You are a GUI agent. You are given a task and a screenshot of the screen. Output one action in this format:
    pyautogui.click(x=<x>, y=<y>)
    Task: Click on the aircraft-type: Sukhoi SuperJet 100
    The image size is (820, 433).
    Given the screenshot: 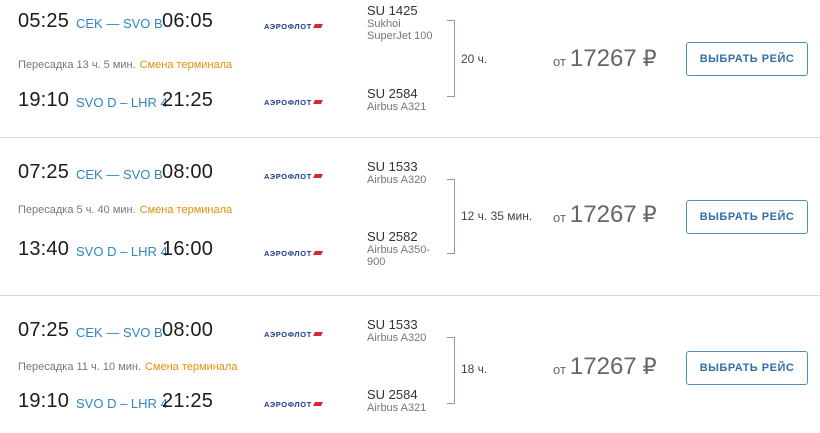 What is the action you would take?
    pyautogui.click(x=400, y=30)
    